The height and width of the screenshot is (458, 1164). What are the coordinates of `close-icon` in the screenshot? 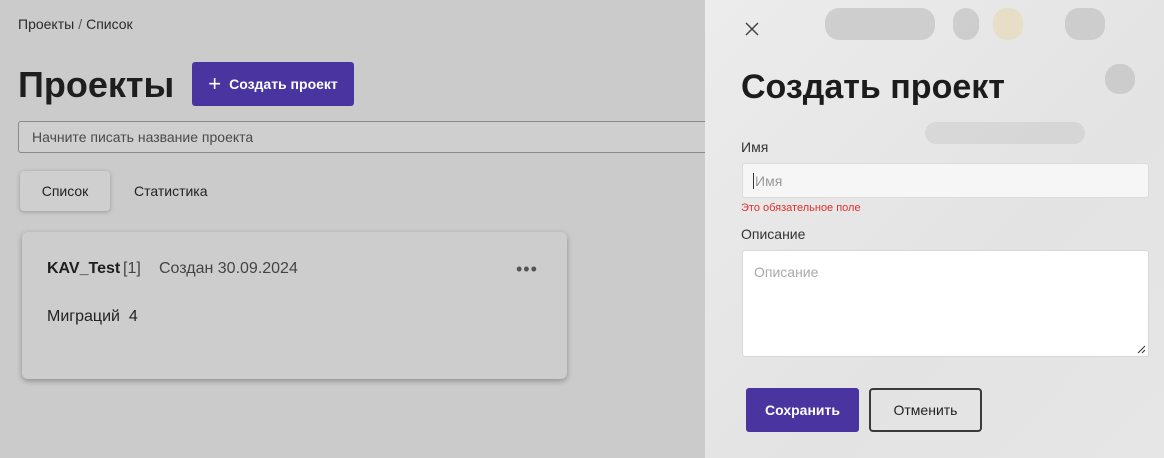 It's located at (752, 29).